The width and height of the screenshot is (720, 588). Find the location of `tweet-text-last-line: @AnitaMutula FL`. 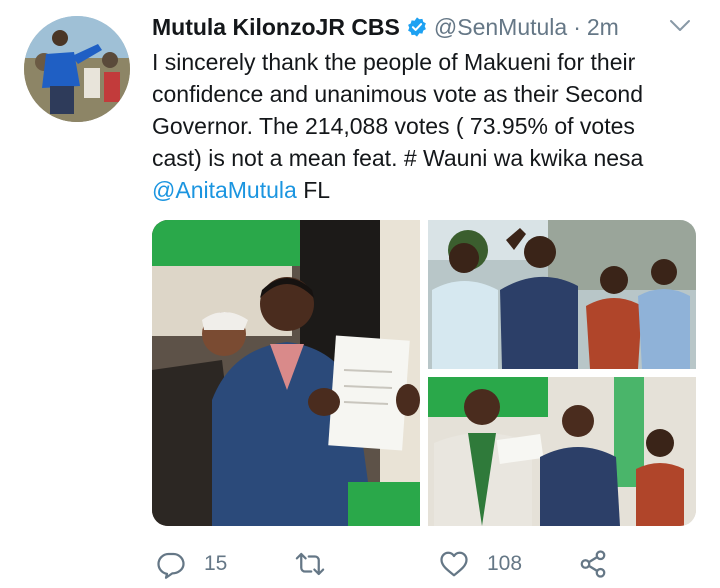

tweet-text-last-line: @AnitaMutula FL is located at coordinates (427, 190).